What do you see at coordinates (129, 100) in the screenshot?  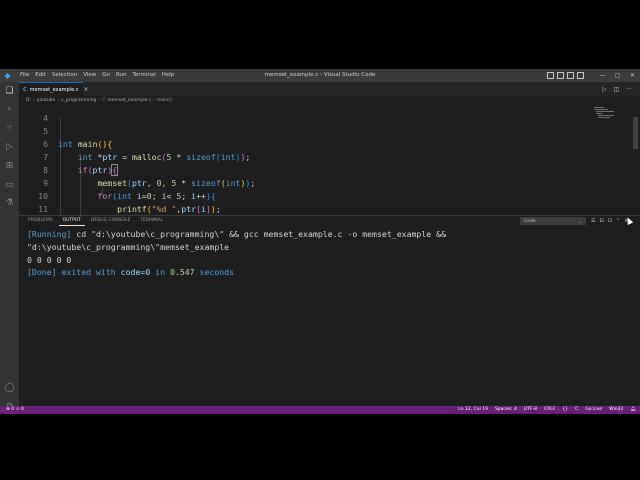 I see `breadcrumb-file: memset_example.c` at bounding box center [129, 100].